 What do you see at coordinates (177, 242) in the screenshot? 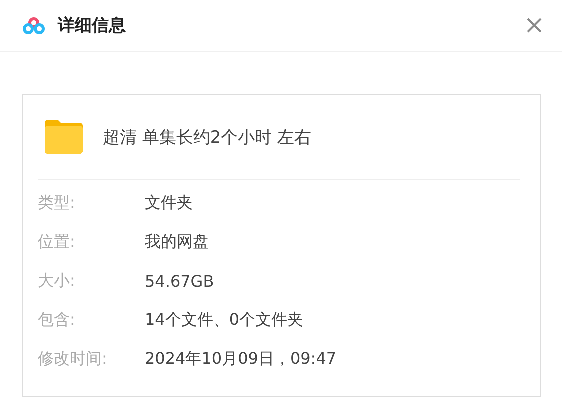
I see `property-value: 我的网盘` at bounding box center [177, 242].